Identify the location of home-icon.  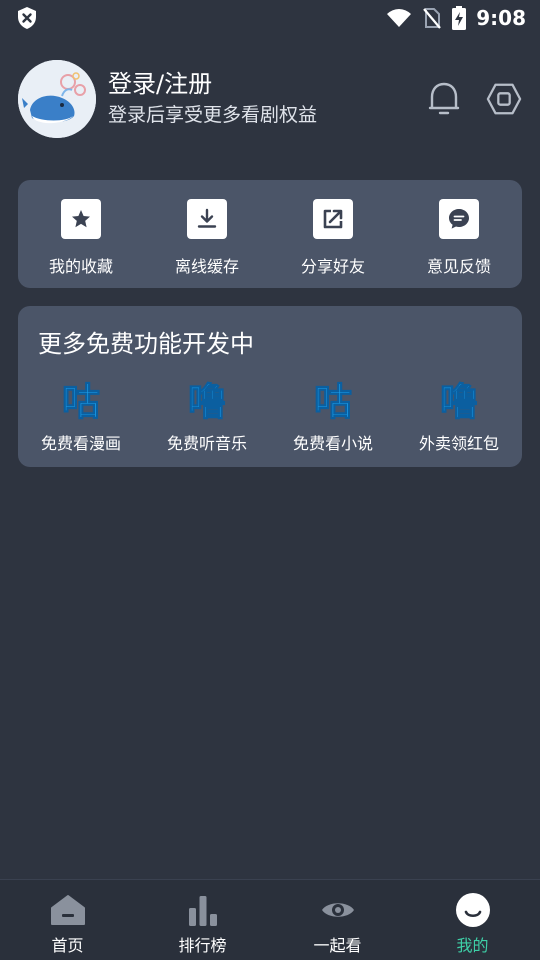
(68, 910).